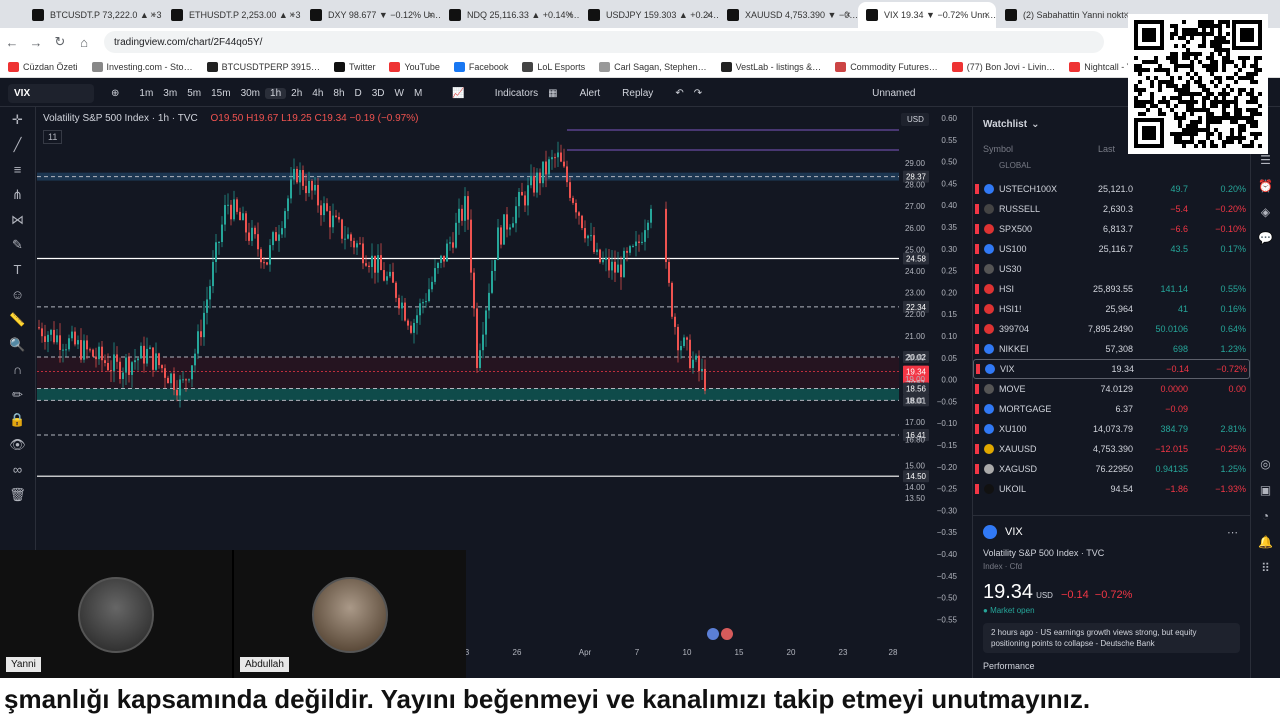 The width and height of the screenshot is (1280, 720). Describe the element at coordinates (17, 294) in the screenshot. I see `emoji-icon: ☺` at that location.